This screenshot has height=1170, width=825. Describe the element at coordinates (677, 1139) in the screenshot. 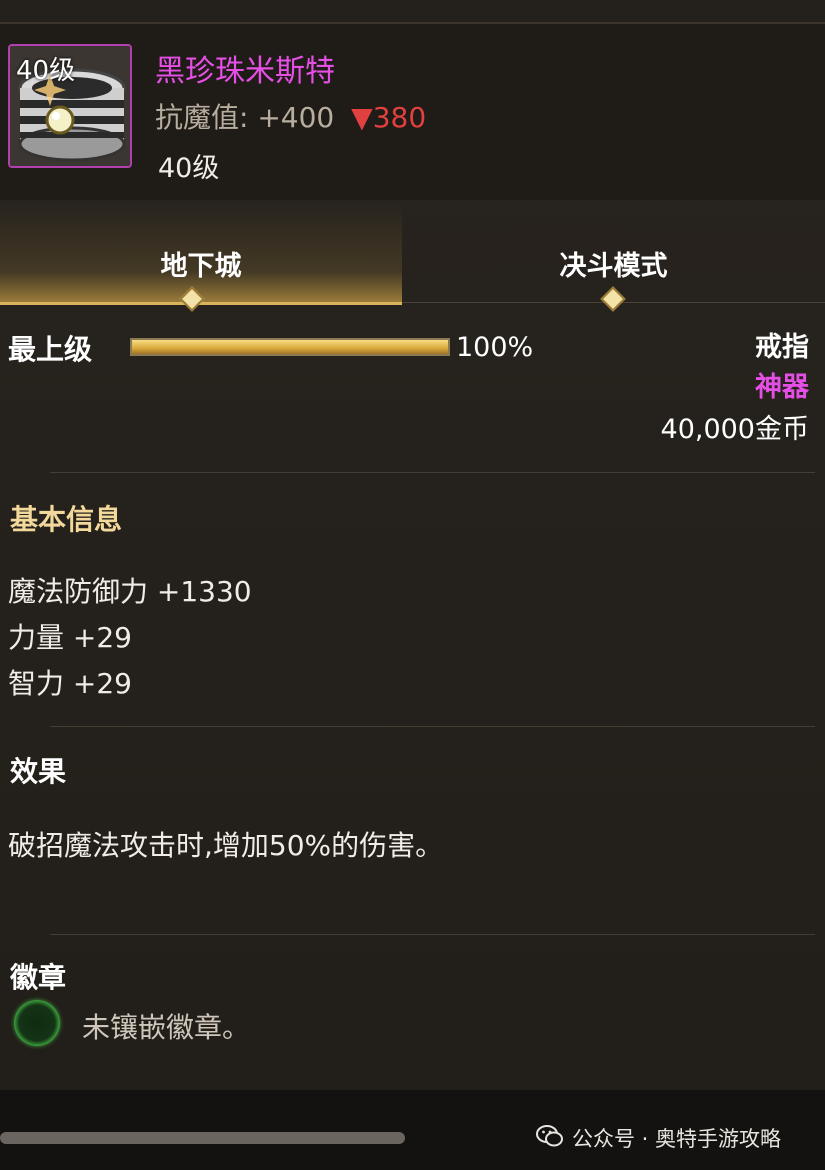

I see `watermark-text: 公众号 · 奥特手游攻略` at that location.